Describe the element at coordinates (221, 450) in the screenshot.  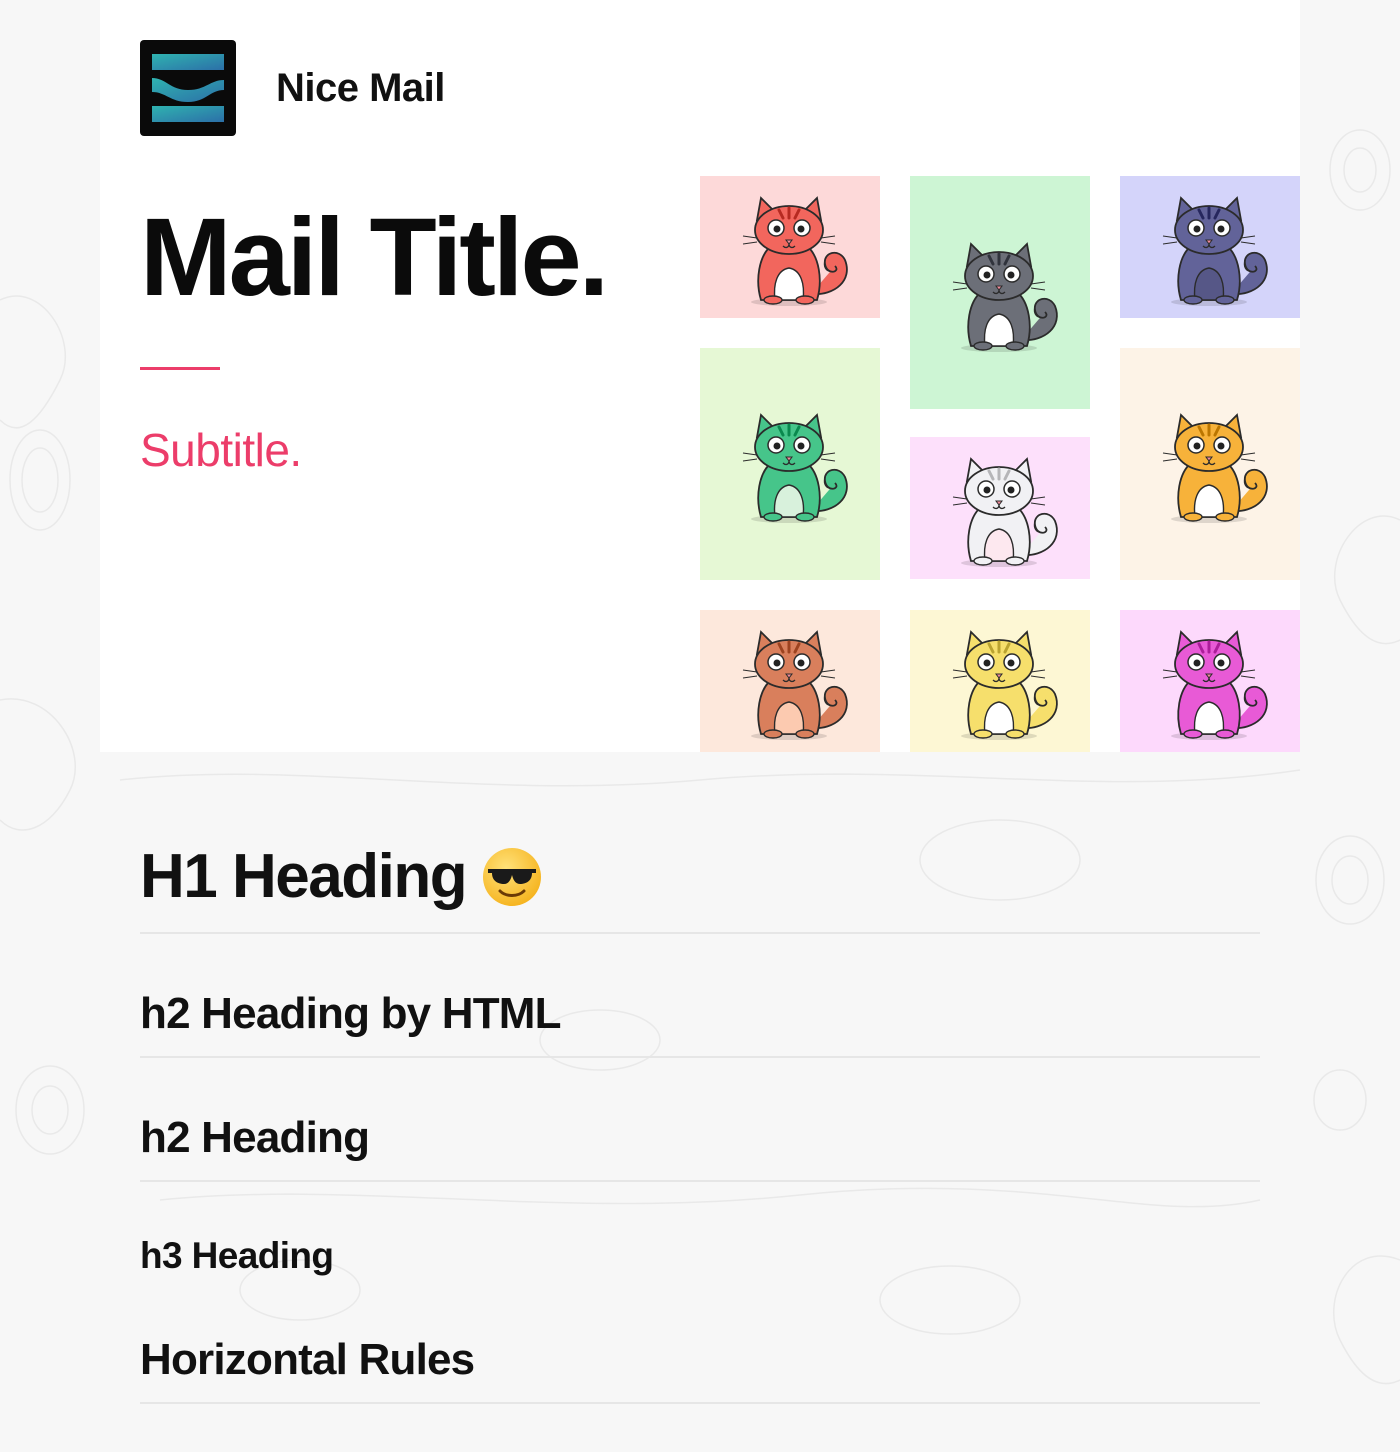
I see `mail-subtitle: Subtitle.` at that location.